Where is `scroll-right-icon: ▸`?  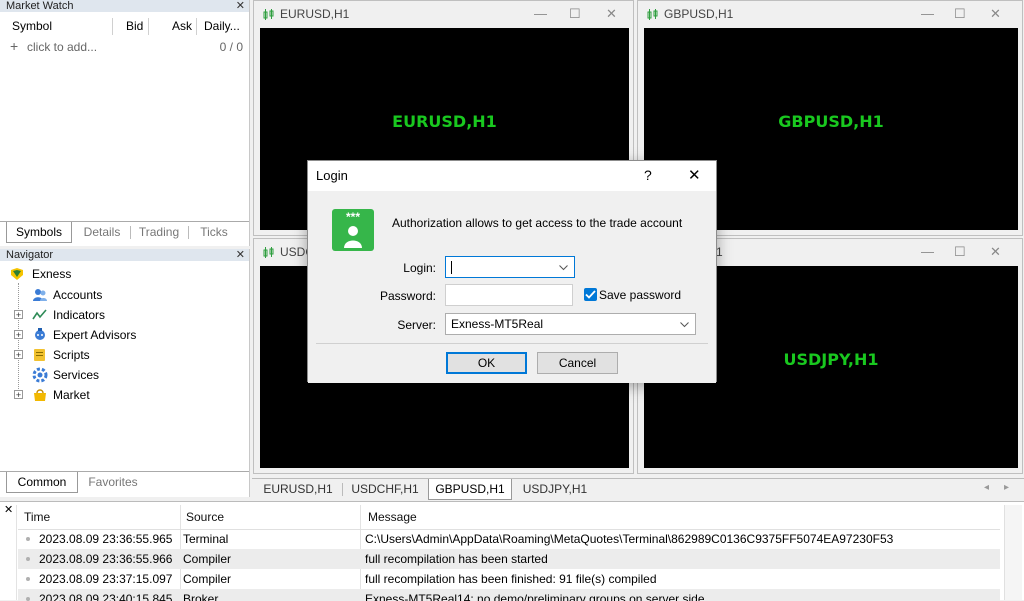 scroll-right-icon: ▸ is located at coordinates (1006, 487).